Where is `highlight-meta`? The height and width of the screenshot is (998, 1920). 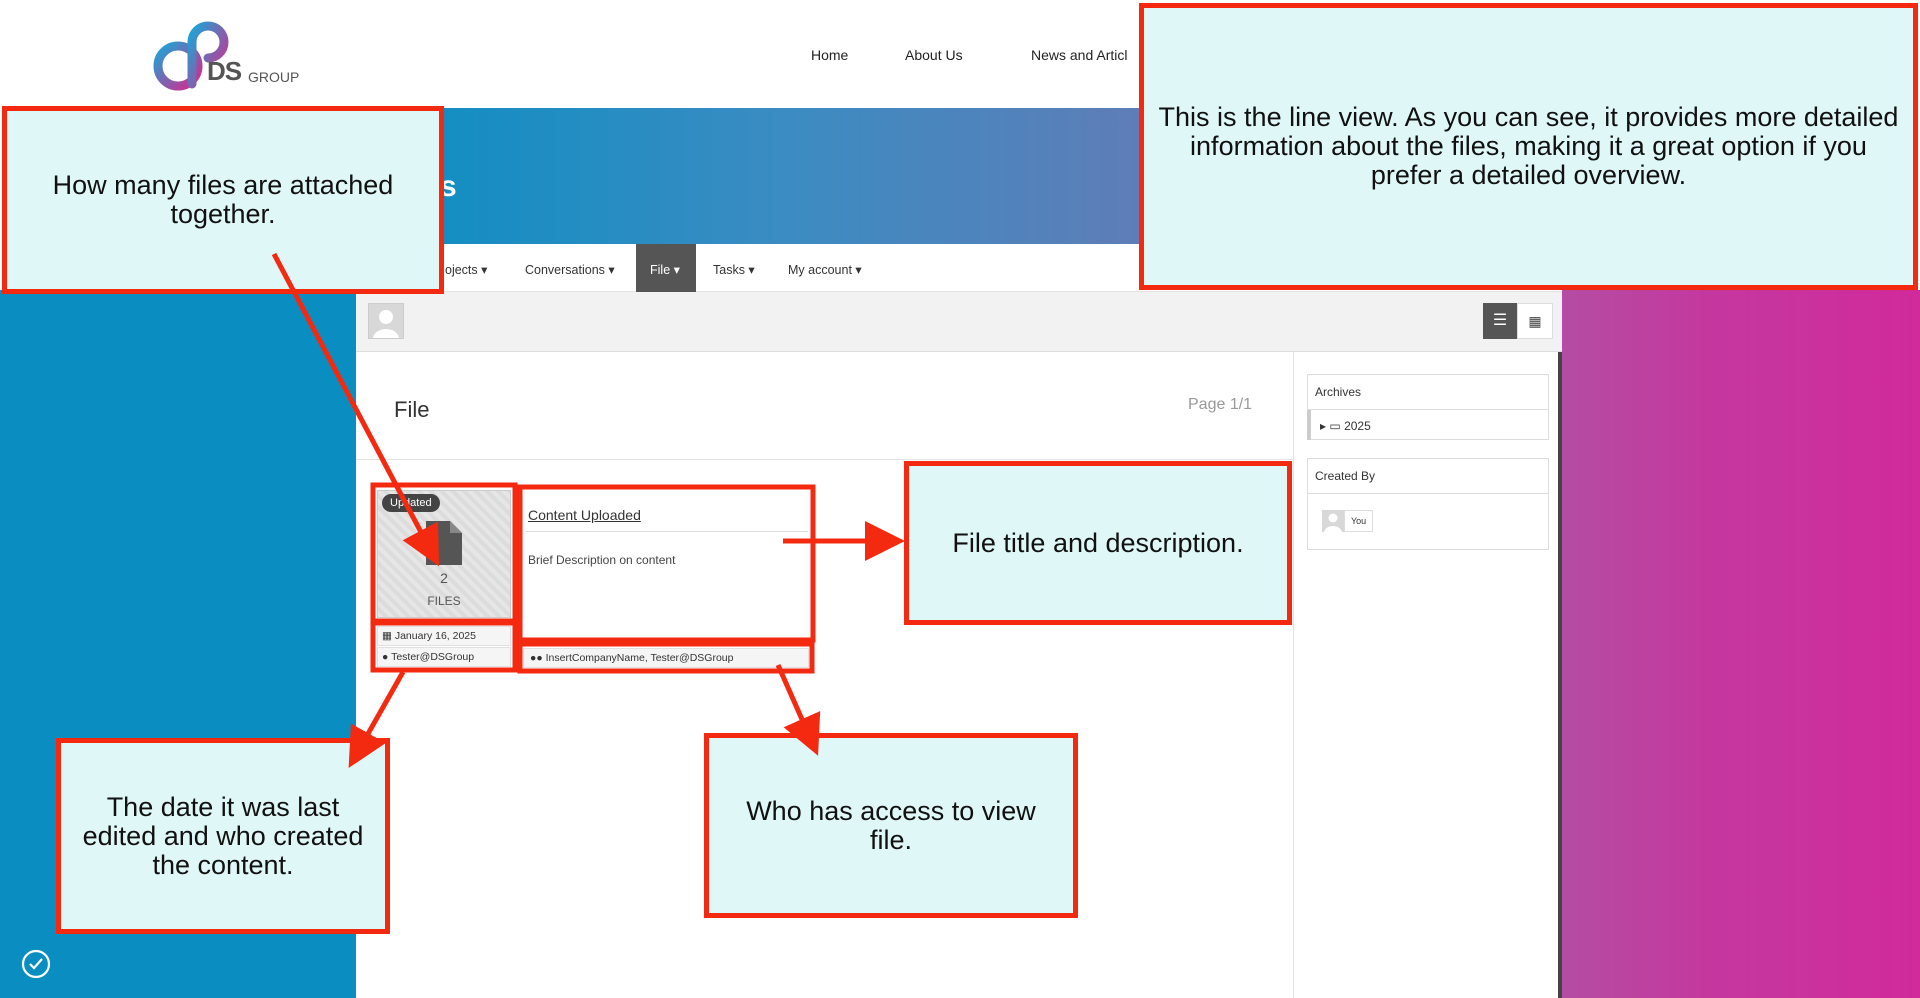
highlight-meta is located at coordinates (444, 646).